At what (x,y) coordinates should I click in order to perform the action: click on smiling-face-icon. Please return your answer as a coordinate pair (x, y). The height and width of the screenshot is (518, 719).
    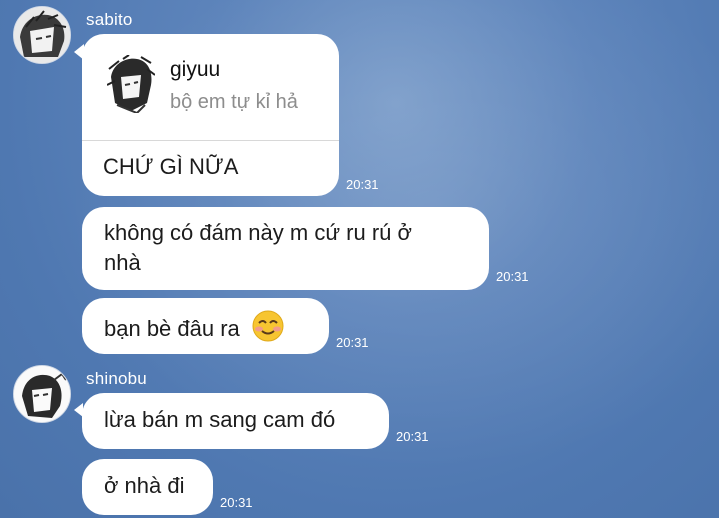
    Looking at the image, I should click on (268, 330).